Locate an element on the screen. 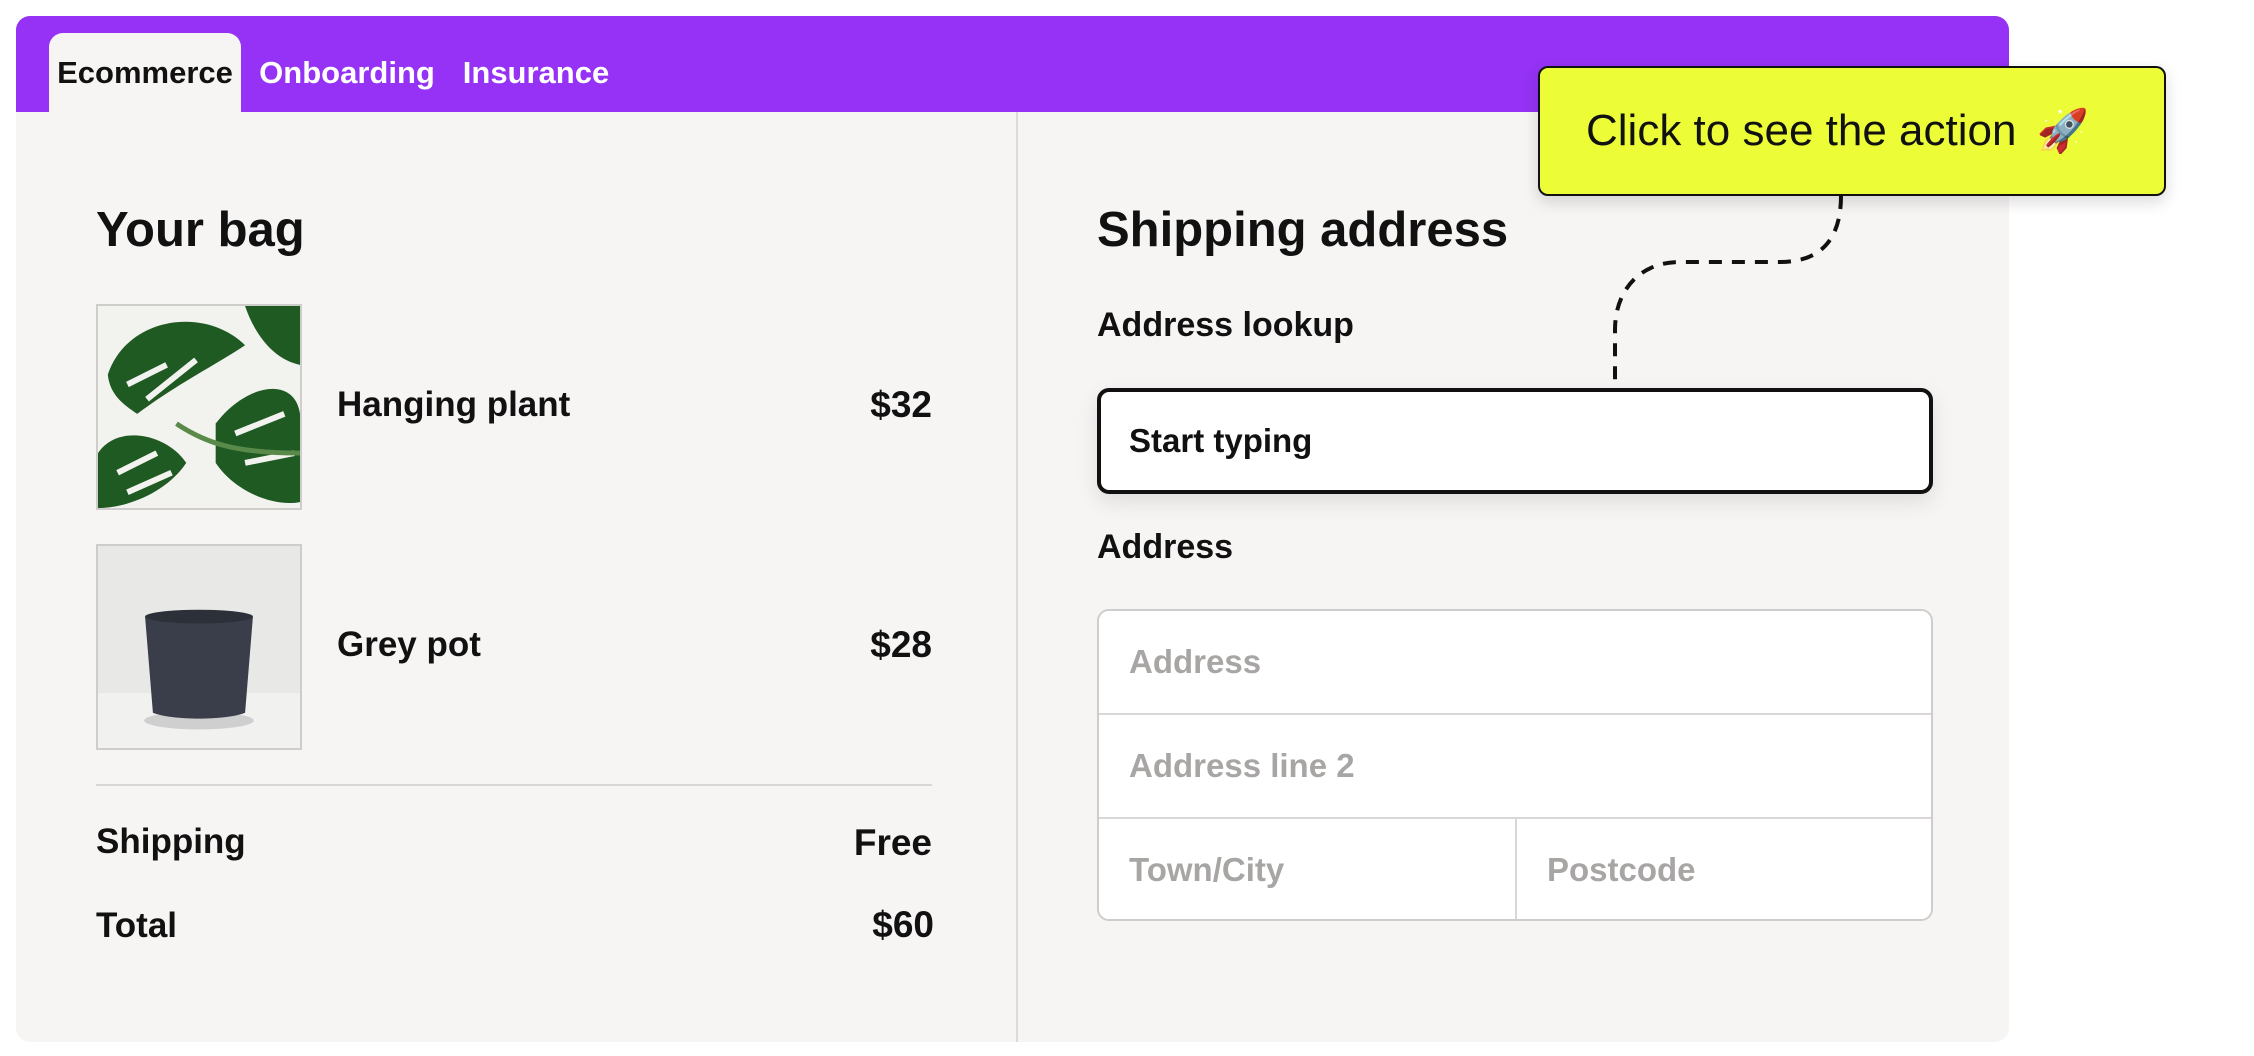 This screenshot has width=2254, height=1056. bag-item-name: Grey pot is located at coordinates (409, 644).